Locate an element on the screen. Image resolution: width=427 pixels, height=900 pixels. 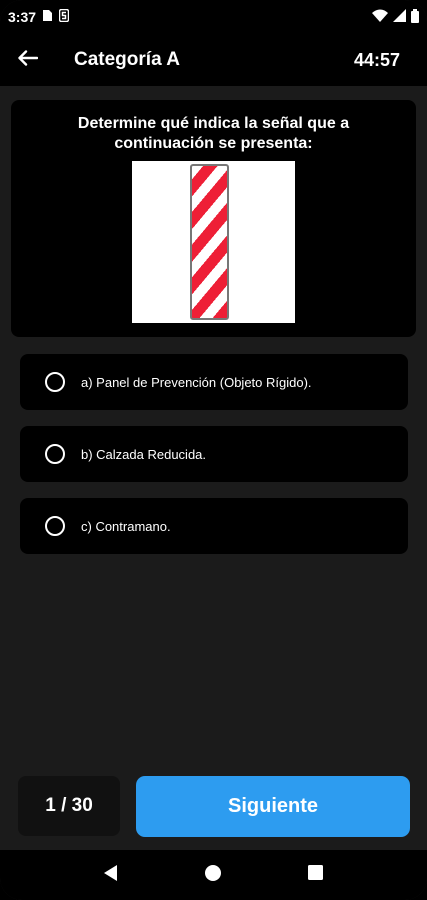
app-bar: Categoría A 44:57 is located at coordinates (213, 60).